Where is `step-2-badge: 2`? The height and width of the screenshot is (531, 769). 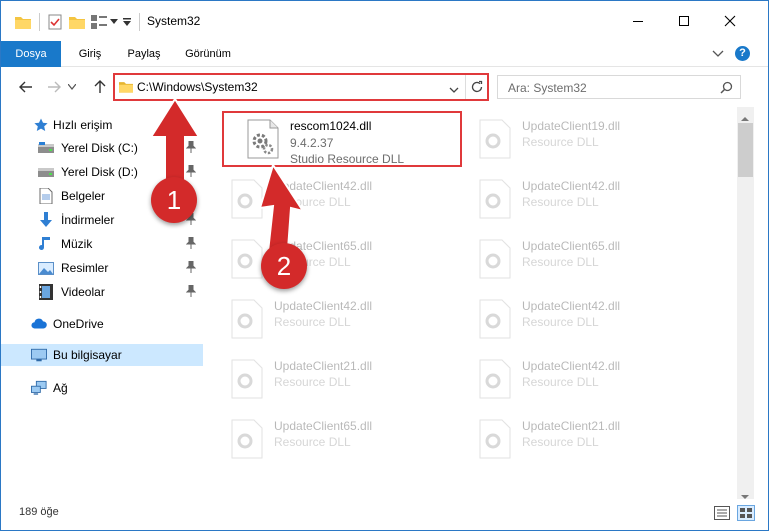
step-2-badge: 2 is located at coordinates (284, 266).